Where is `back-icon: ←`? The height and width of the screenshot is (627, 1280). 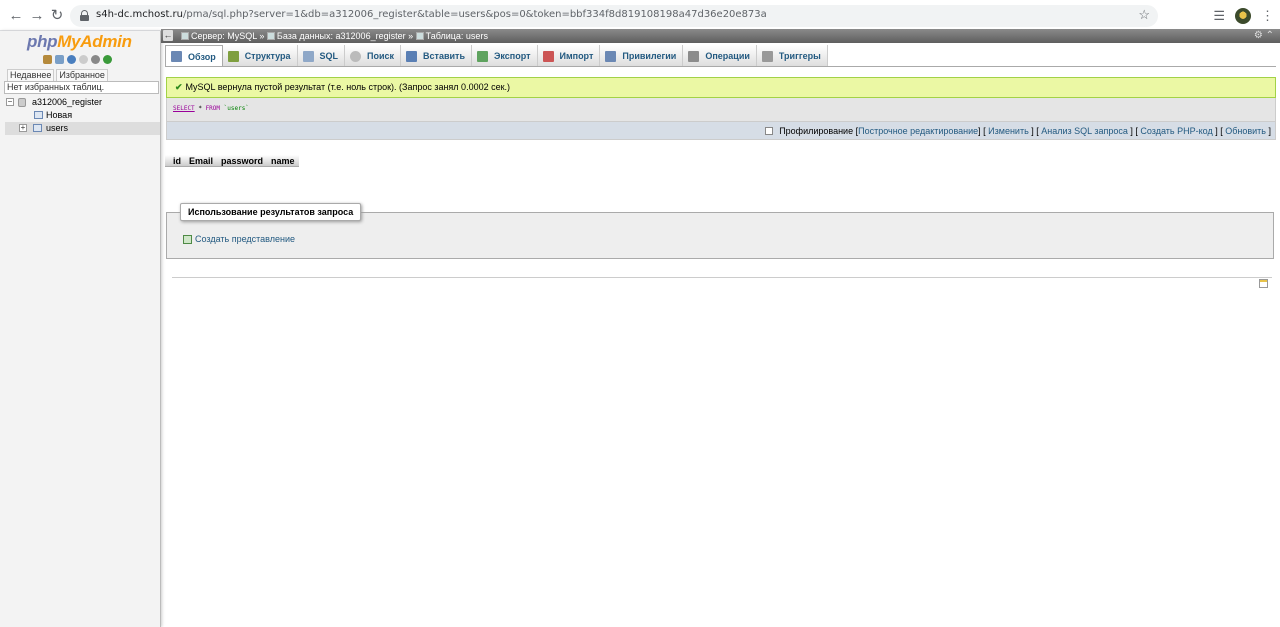 back-icon: ← is located at coordinates (16, 16).